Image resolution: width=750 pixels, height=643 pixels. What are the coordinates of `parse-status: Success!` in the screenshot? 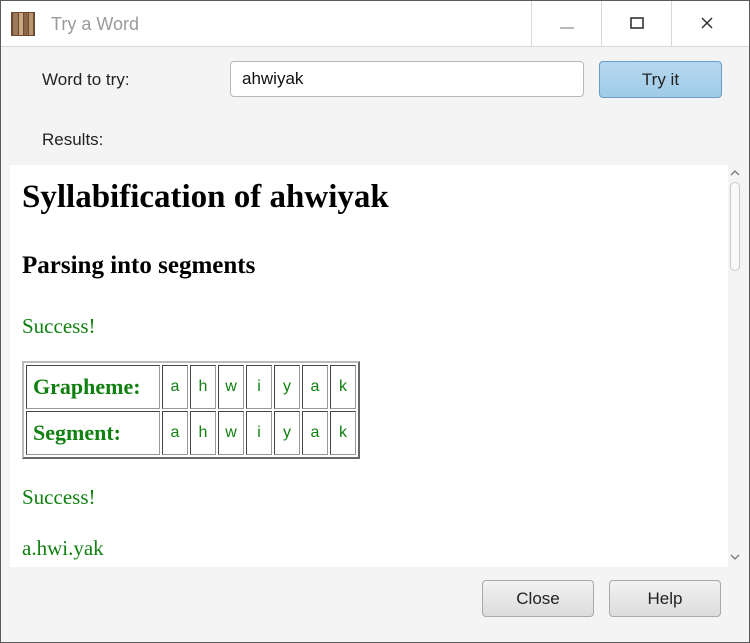 It's located at (59, 326).